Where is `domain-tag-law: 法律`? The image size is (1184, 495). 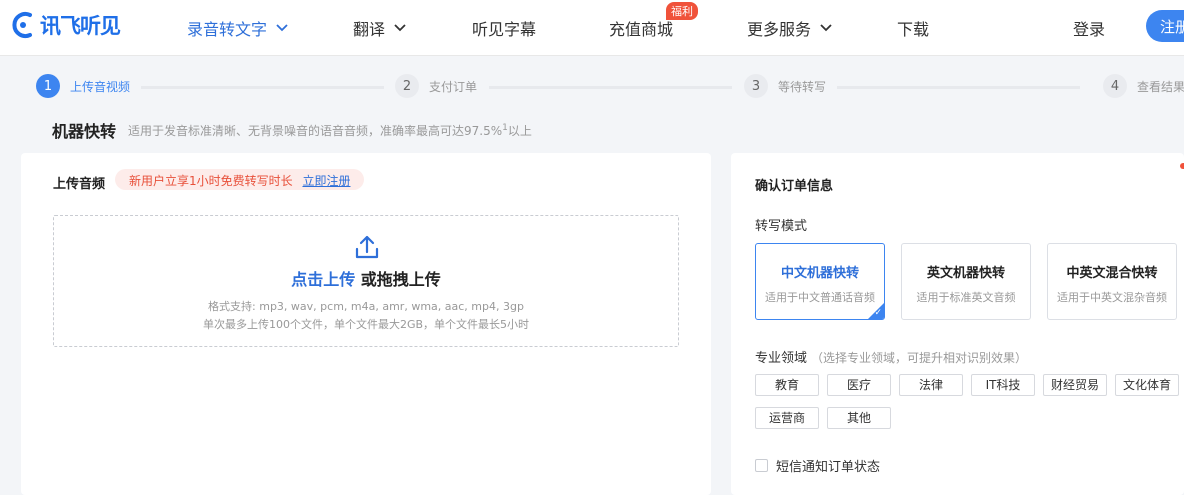 domain-tag-law: 法律 is located at coordinates (931, 385).